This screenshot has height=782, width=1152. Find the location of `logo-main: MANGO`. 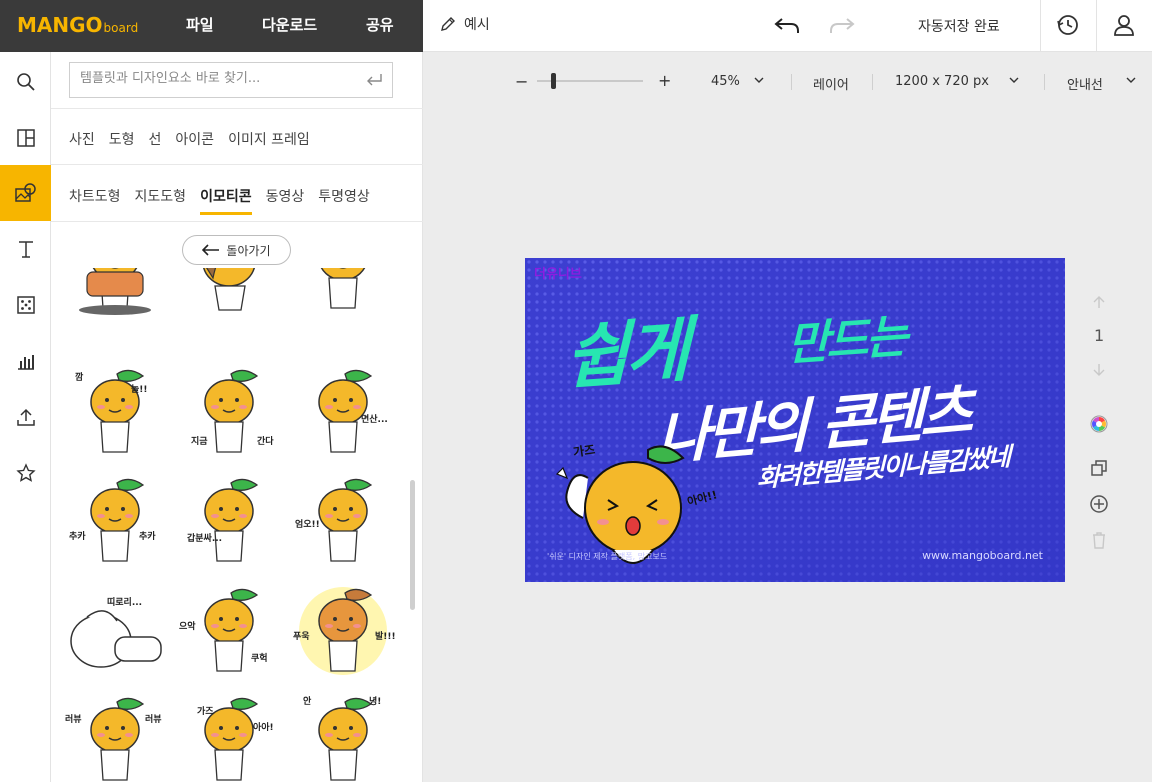

logo-main: MANGO is located at coordinates (60, 25).